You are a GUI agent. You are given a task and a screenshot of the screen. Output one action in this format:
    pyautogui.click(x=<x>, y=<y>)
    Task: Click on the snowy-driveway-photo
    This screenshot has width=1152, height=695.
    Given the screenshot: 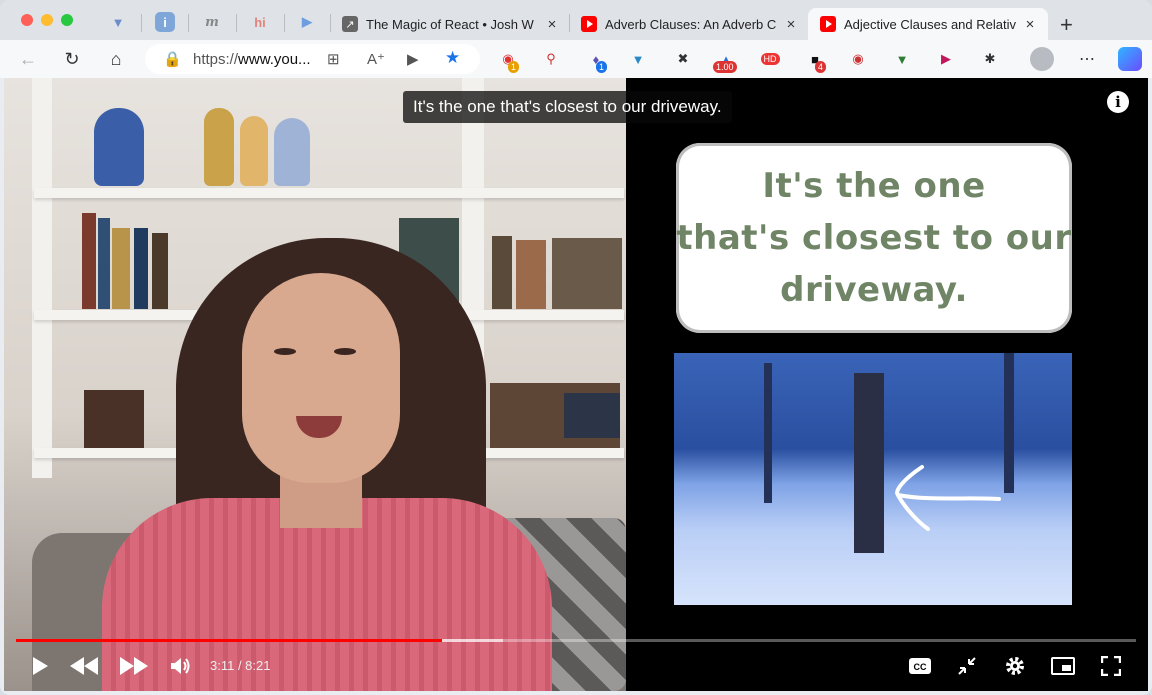 What is the action you would take?
    pyautogui.click(x=873, y=479)
    